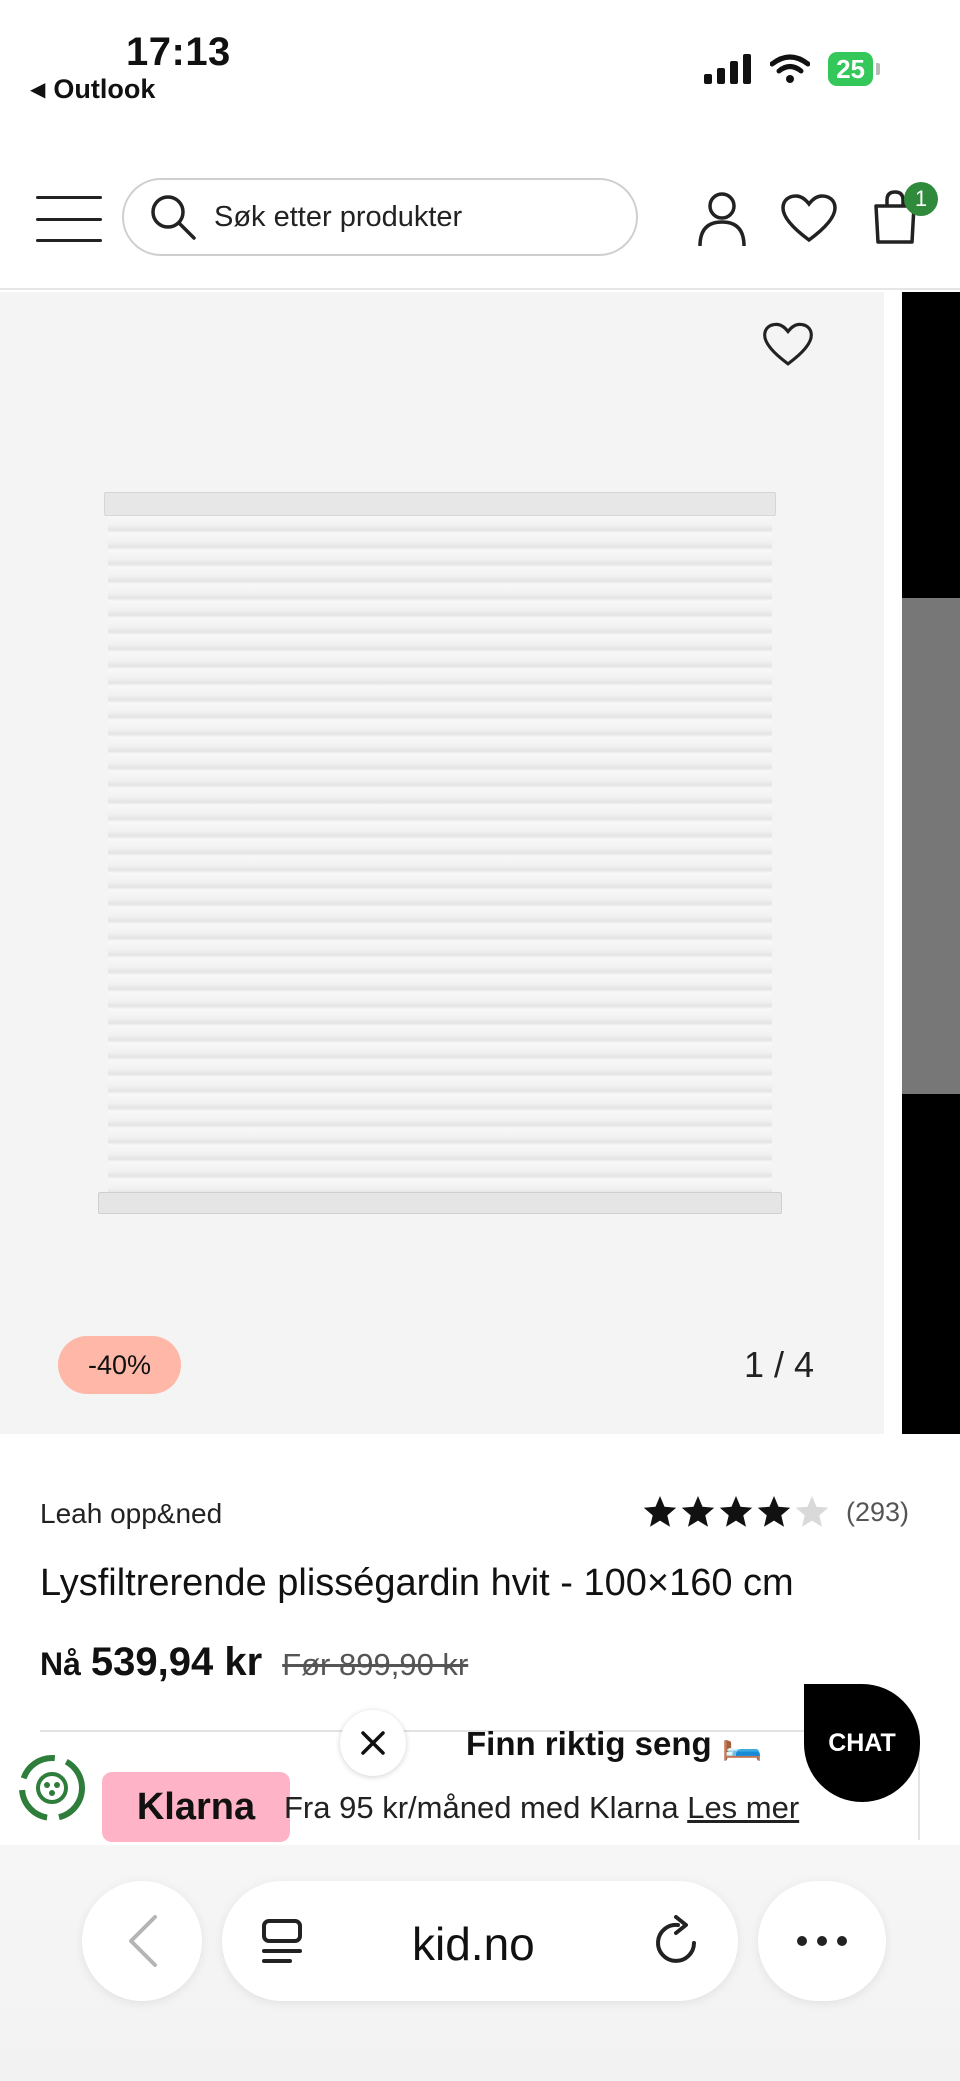 This screenshot has height=2081, width=960. What do you see at coordinates (338, 216) in the screenshot?
I see `search-placeholder: Søk etter produkter` at bounding box center [338, 216].